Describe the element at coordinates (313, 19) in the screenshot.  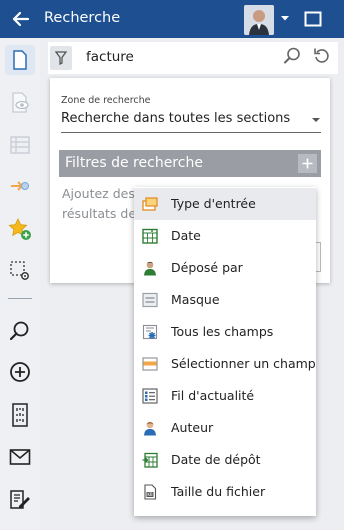
I see `window-icon` at that location.